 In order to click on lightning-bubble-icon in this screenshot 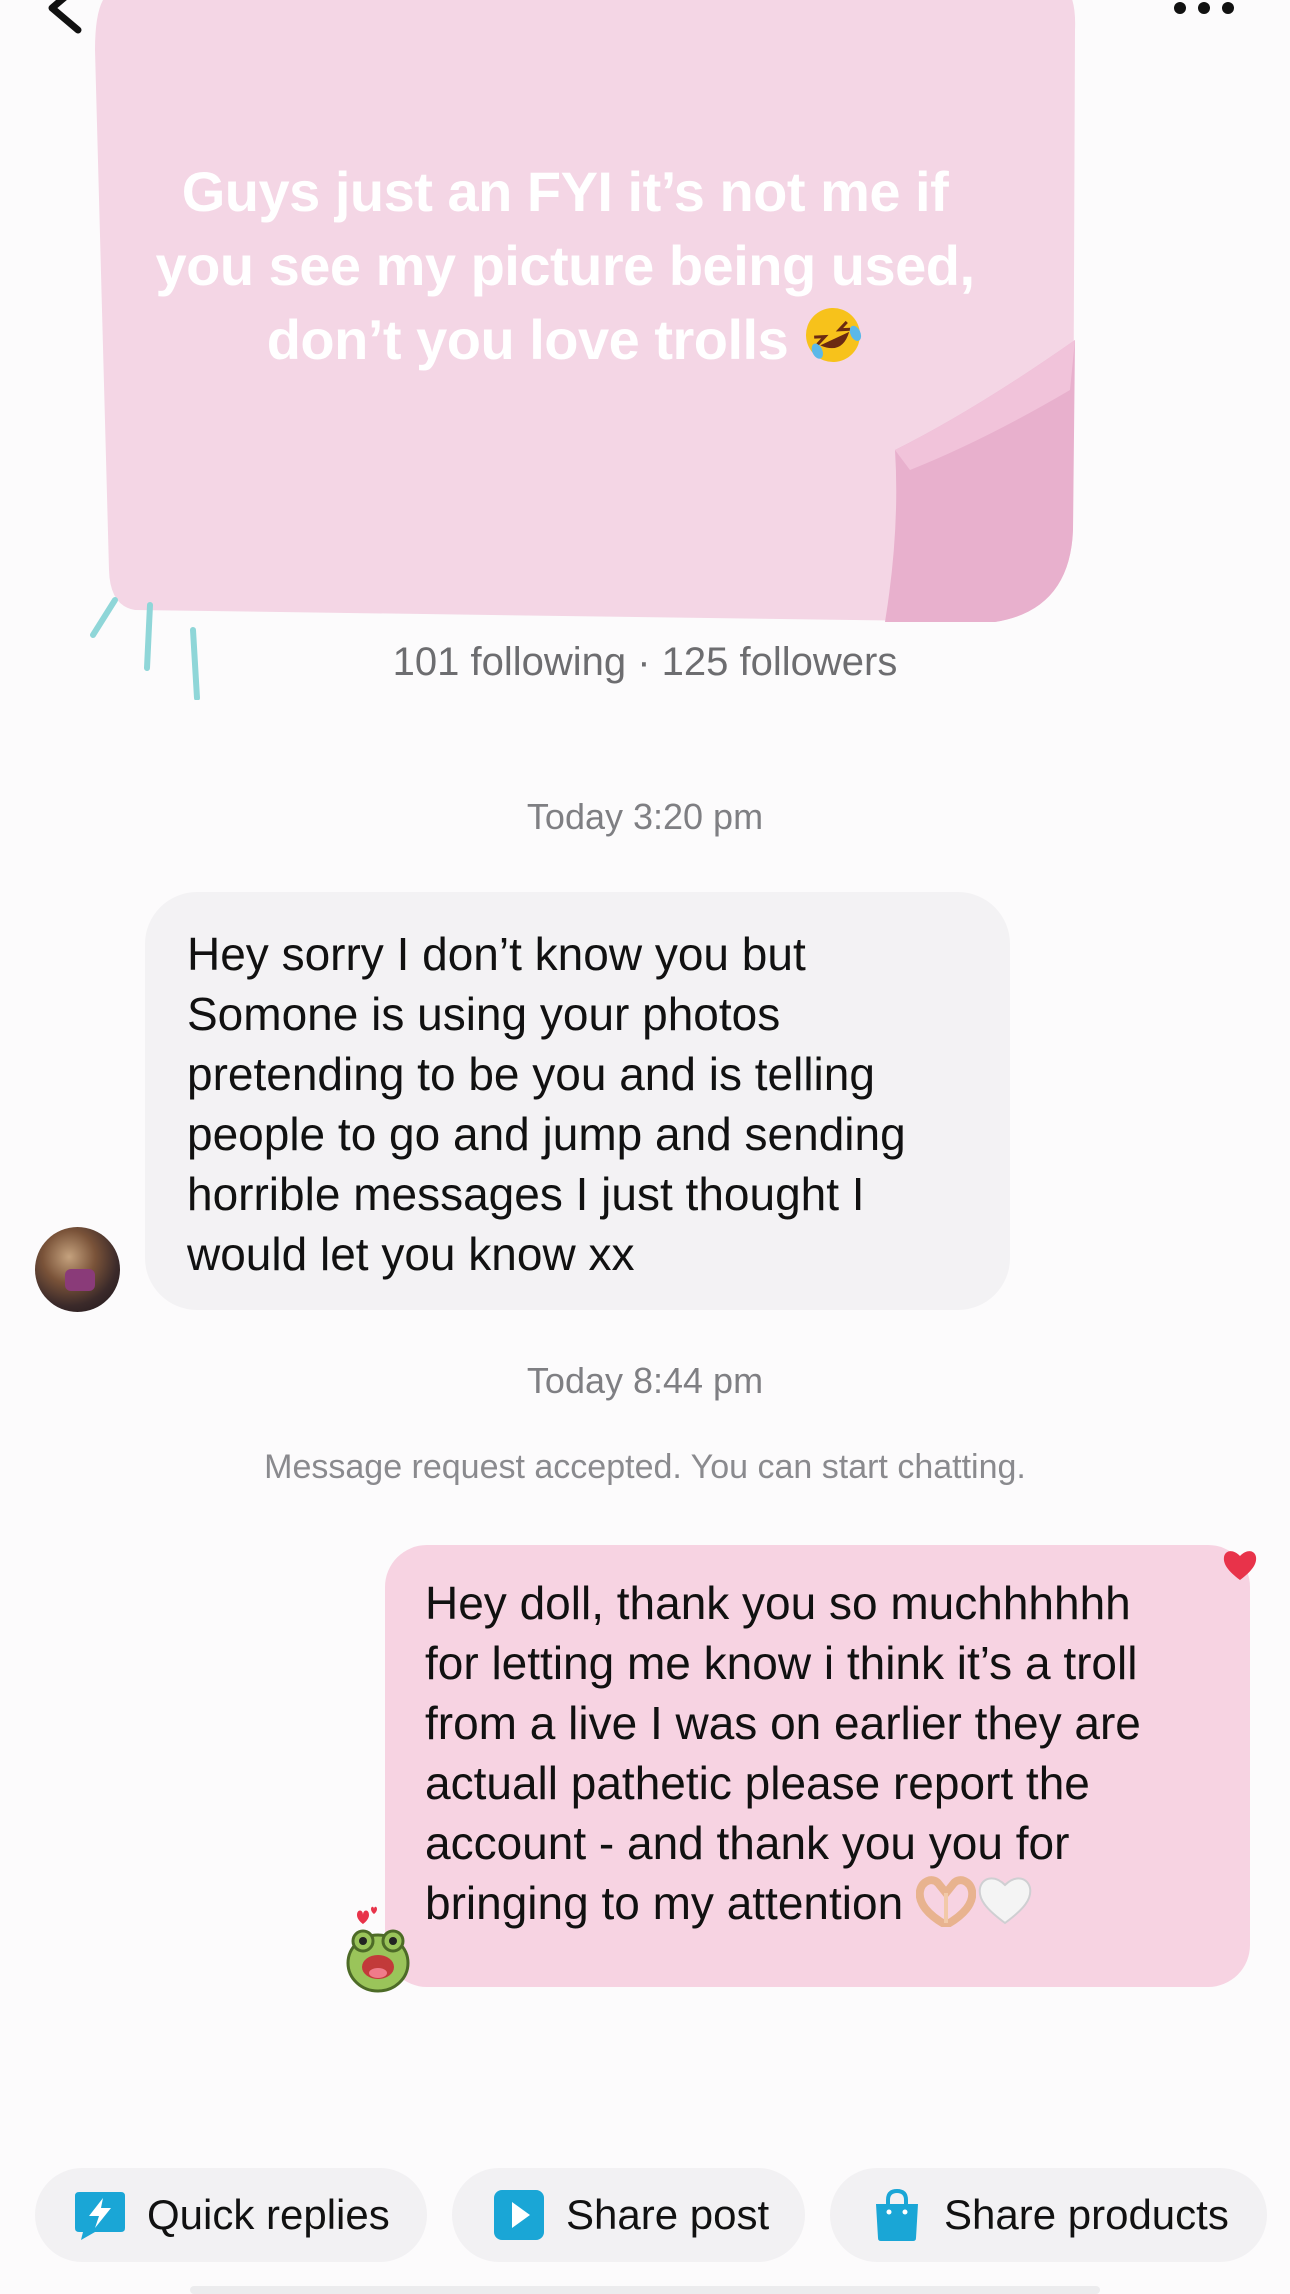, I will do `click(100, 2216)`.